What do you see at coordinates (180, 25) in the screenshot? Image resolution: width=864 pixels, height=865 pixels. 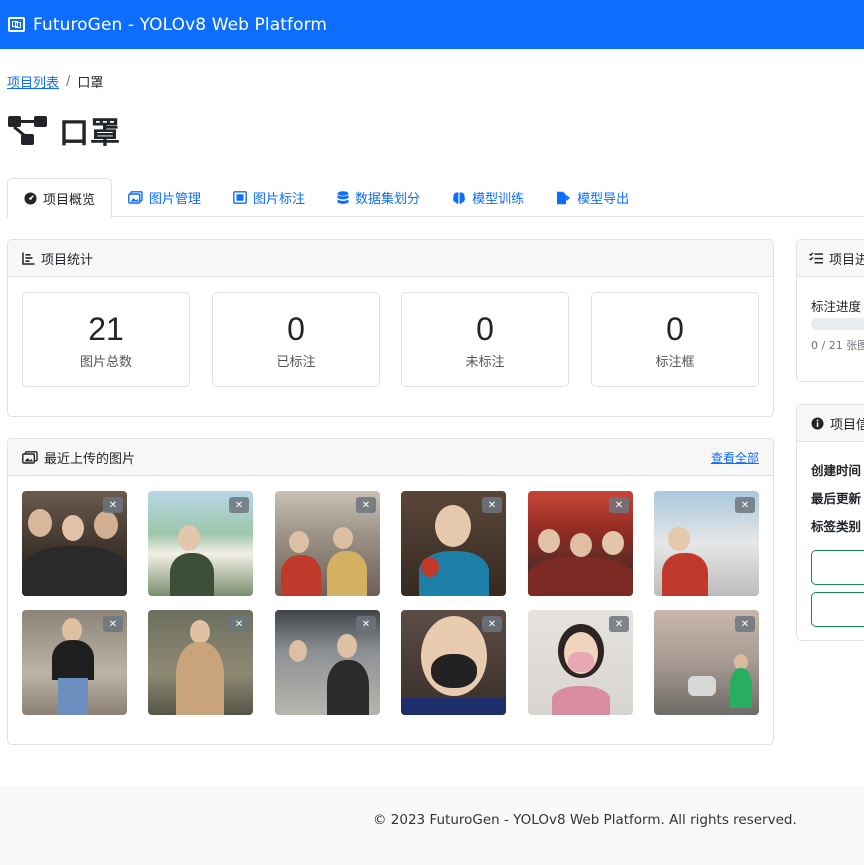 I see `app-title: FuturoGen - YOLOv8 Web Platform` at bounding box center [180, 25].